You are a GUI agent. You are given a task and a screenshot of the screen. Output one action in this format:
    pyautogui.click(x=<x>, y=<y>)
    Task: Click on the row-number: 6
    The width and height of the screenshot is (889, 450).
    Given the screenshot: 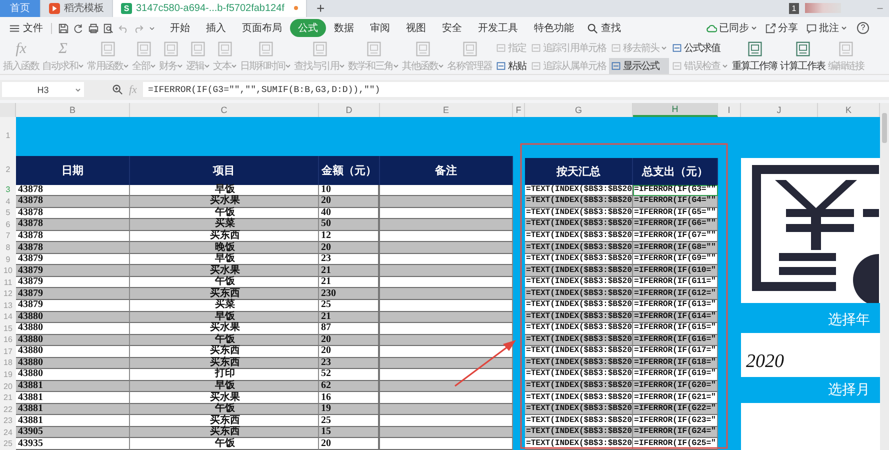 What is the action you would take?
    pyautogui.click(x=8, y=225)
    